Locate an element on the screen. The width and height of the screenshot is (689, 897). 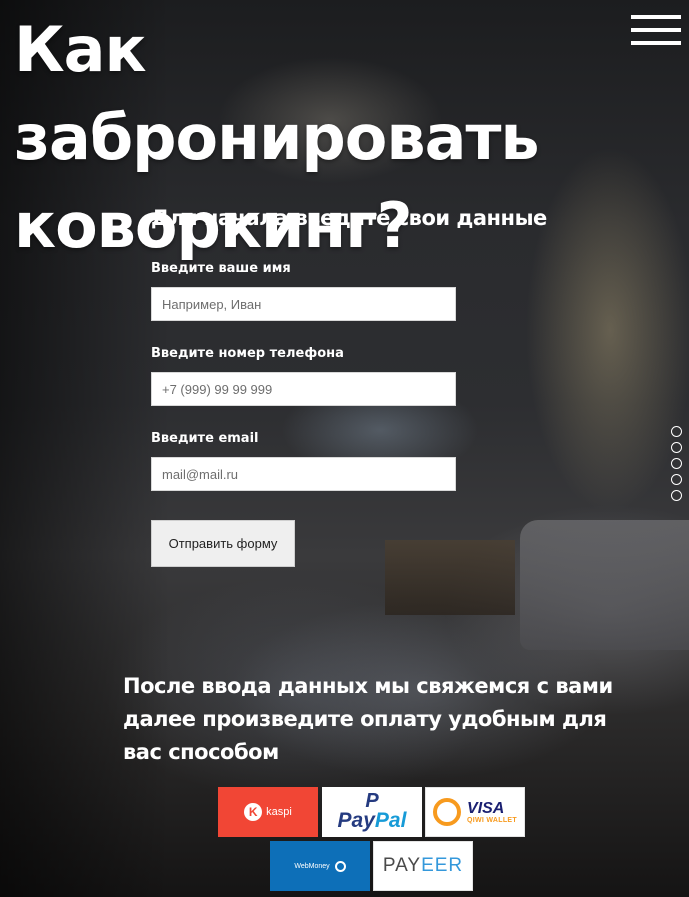
paypal-icon: P is located at coordinates (372, 801).